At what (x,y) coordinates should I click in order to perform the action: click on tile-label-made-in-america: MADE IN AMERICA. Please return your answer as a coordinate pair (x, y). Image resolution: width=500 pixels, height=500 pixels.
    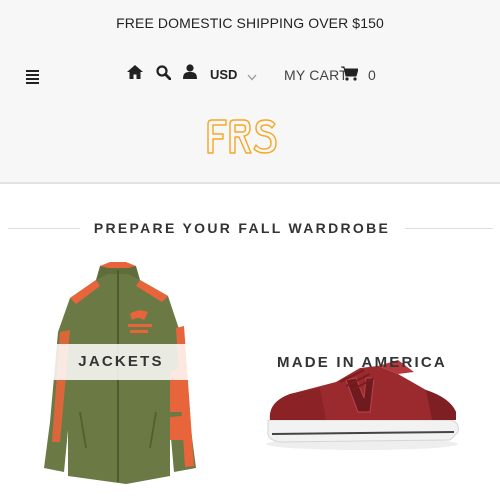
    Looking at the image, I should click on (362, 363).